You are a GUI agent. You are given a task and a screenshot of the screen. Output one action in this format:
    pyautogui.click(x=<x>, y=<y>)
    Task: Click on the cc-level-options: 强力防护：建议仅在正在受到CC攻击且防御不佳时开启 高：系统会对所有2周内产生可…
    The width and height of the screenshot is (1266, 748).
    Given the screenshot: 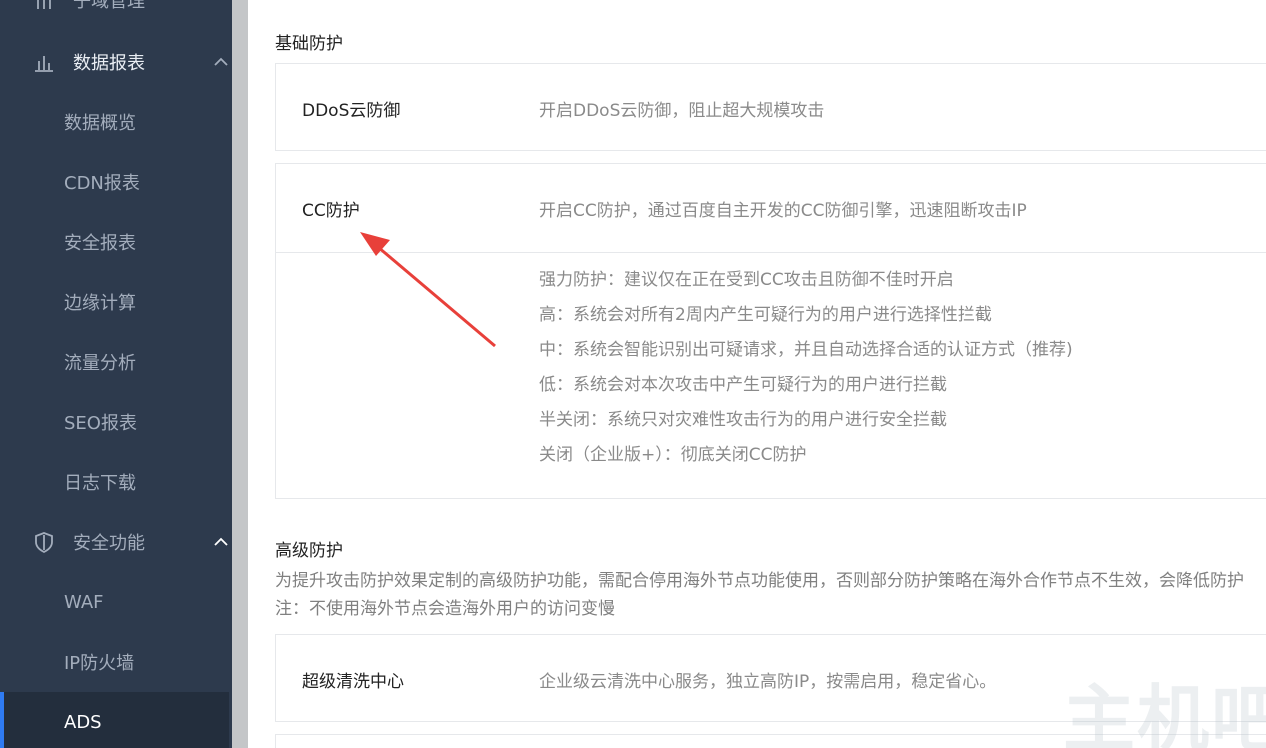 What is the action you would take?
    pyautogui.click(x=806, y=371)
    